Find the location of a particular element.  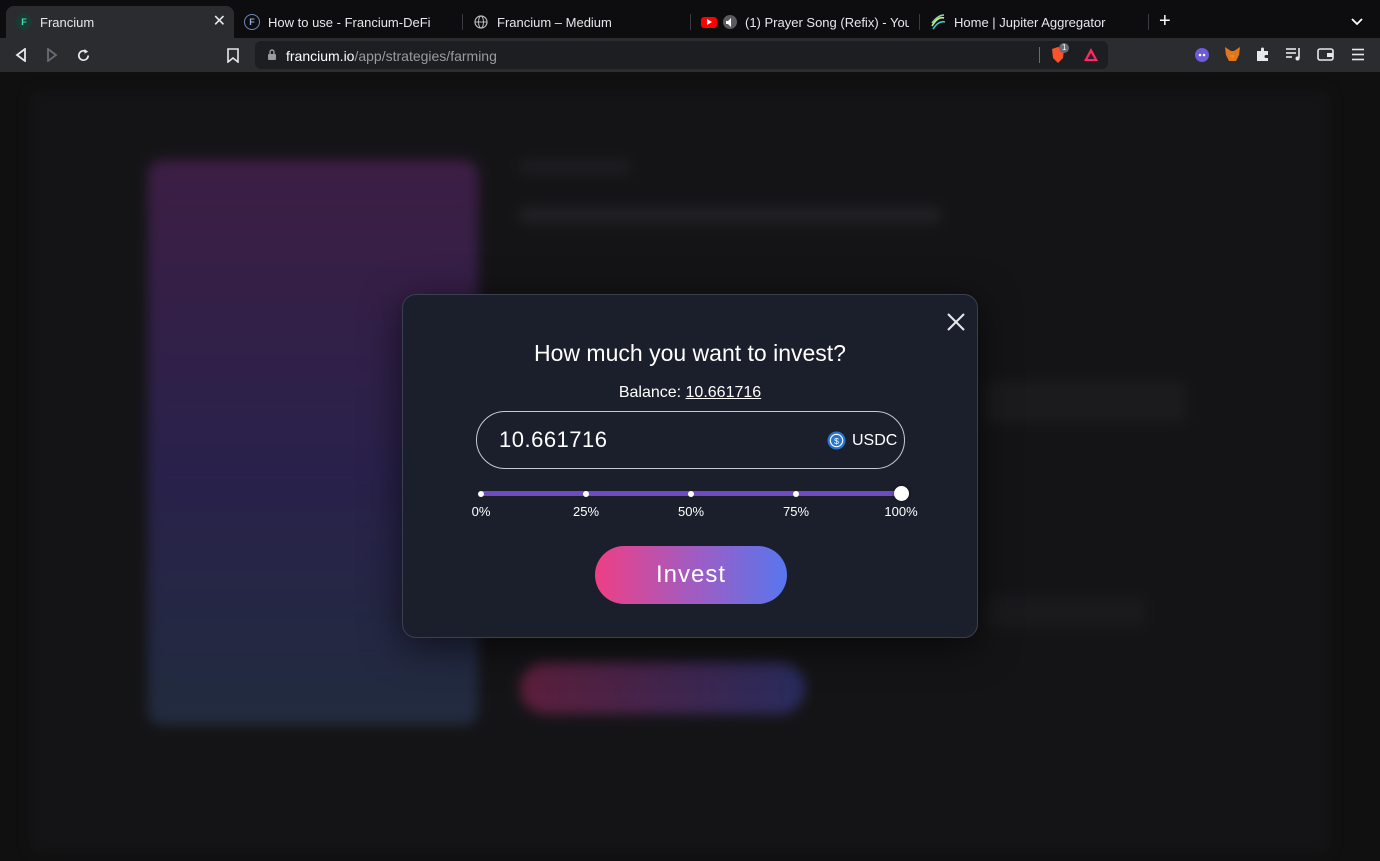

back-button is located at coordinates (21, 55).